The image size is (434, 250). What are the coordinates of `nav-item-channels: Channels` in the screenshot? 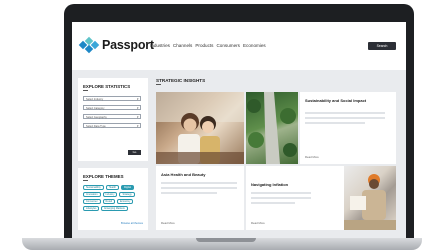 It's located at (182, 45).